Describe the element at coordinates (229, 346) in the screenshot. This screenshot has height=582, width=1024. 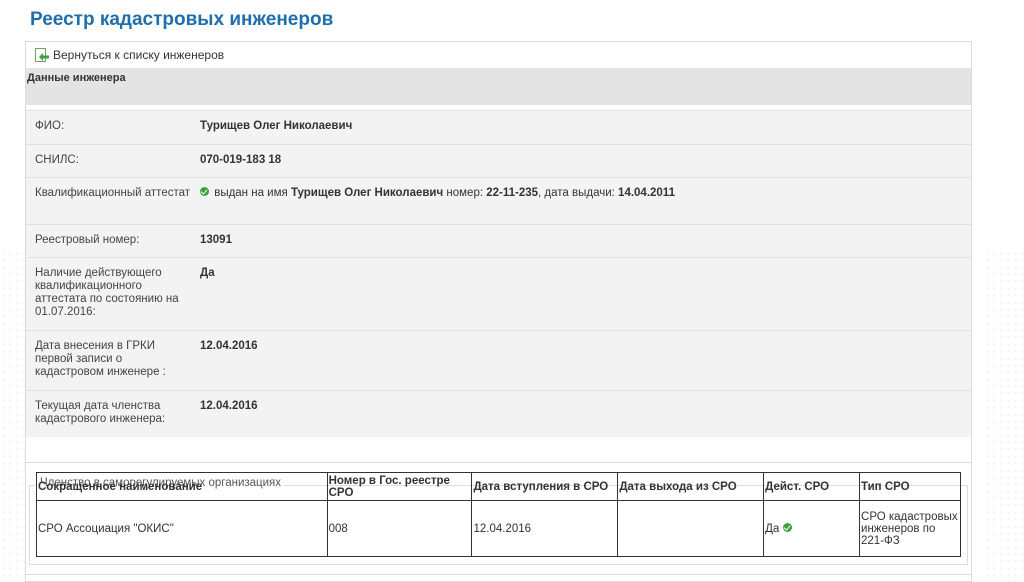
I see `grki-date-value: 12.04.2016` at that location.